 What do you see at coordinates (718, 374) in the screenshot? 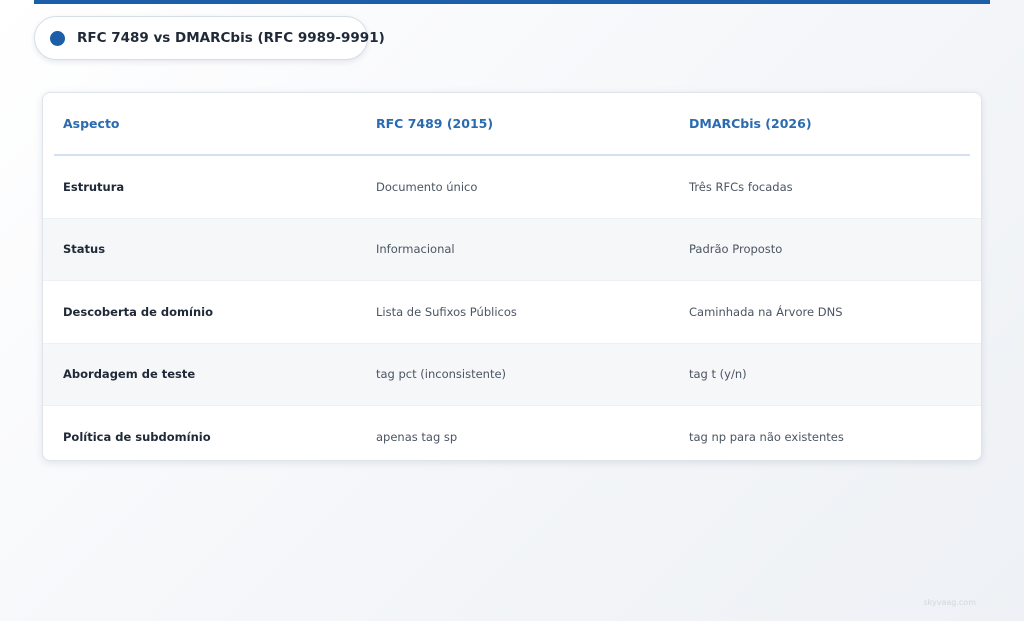
I see `row-dmarcbis-cell: tag t (y/n)` at bounding box center [718, 374].